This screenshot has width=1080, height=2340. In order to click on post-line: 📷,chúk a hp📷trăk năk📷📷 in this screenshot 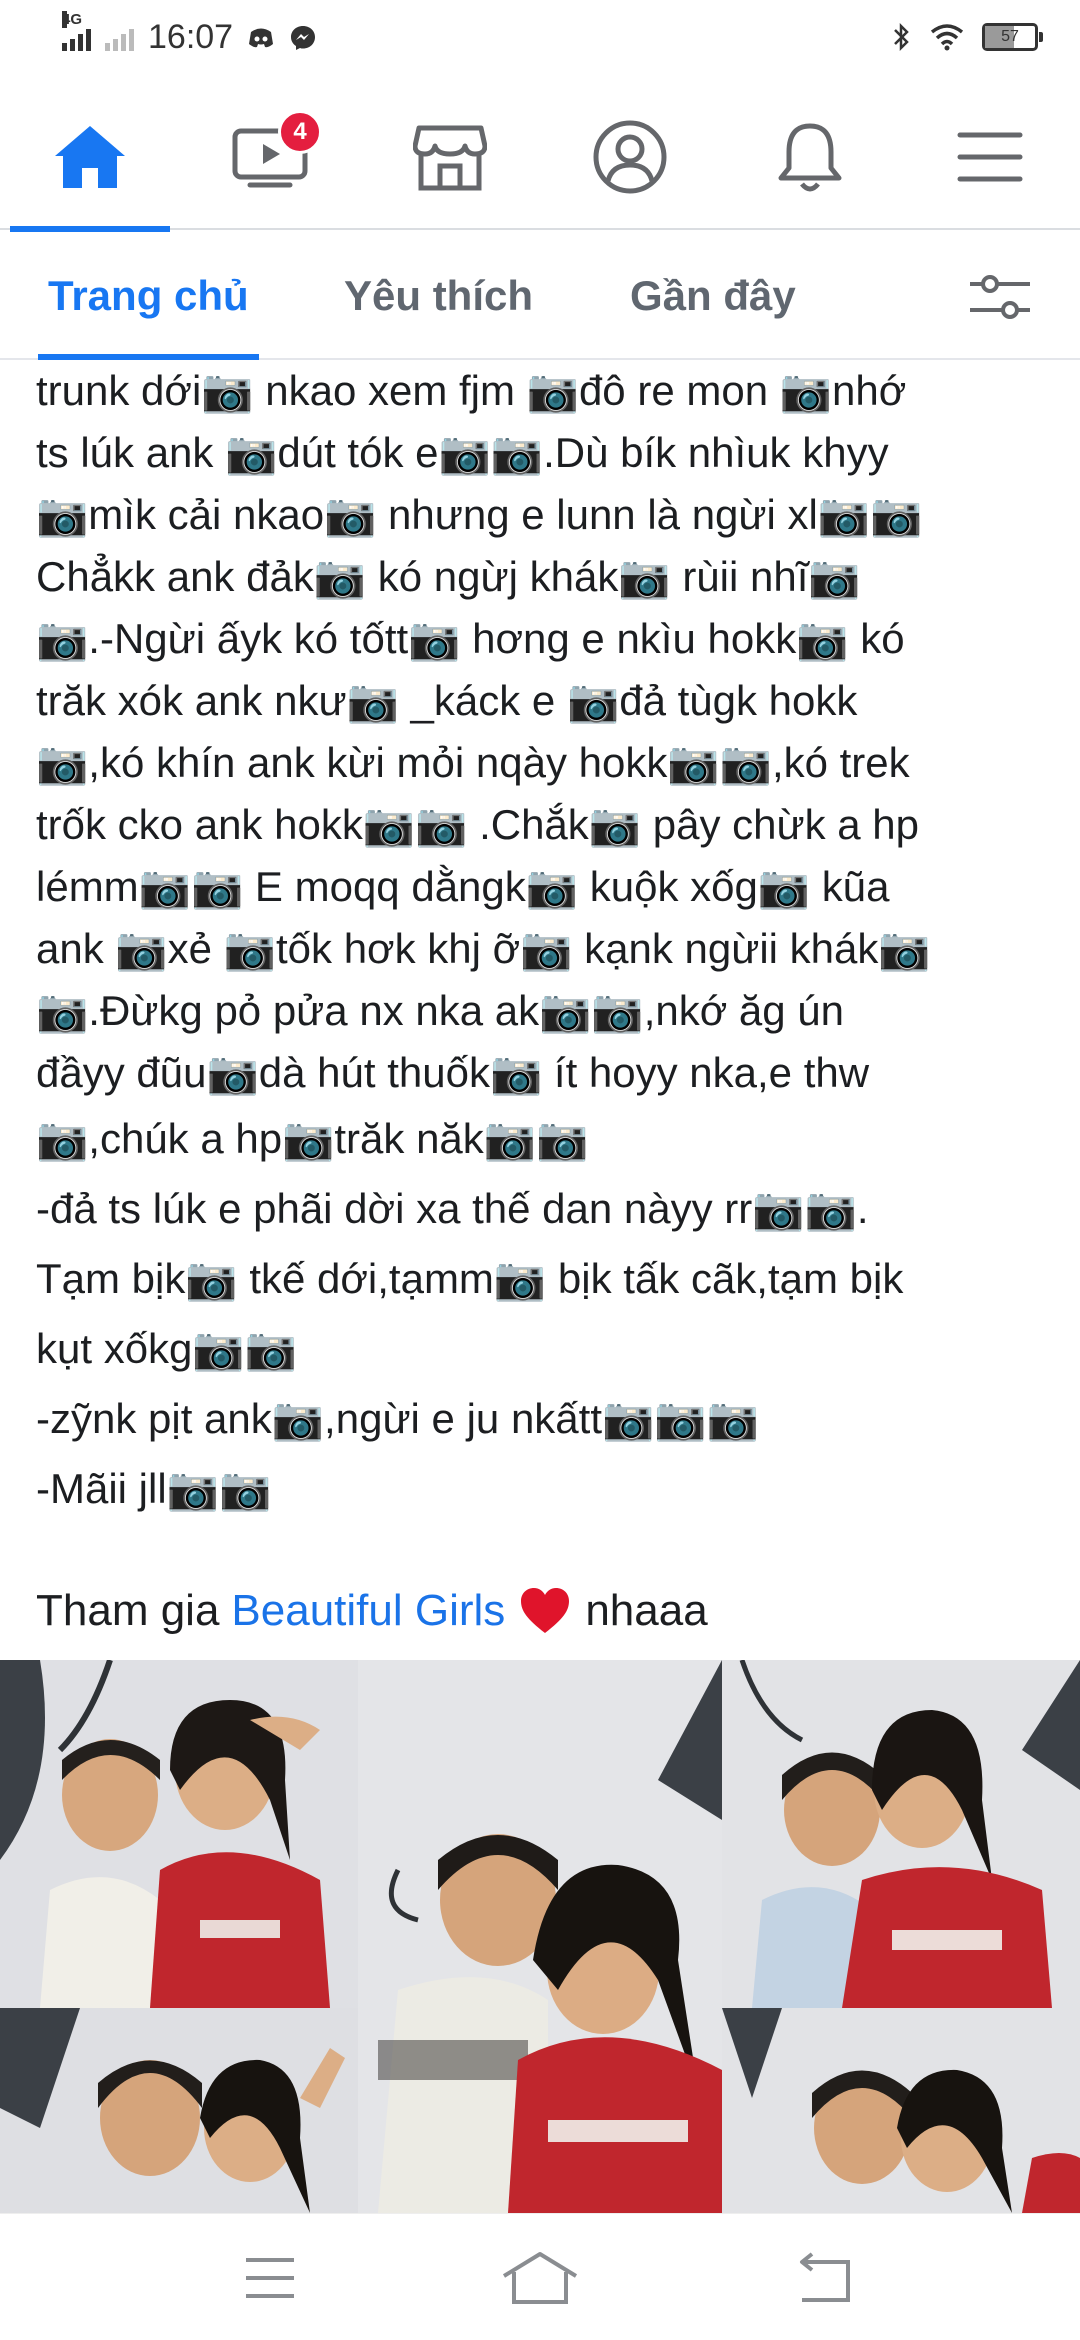, I will do `click(312, 1138)`.